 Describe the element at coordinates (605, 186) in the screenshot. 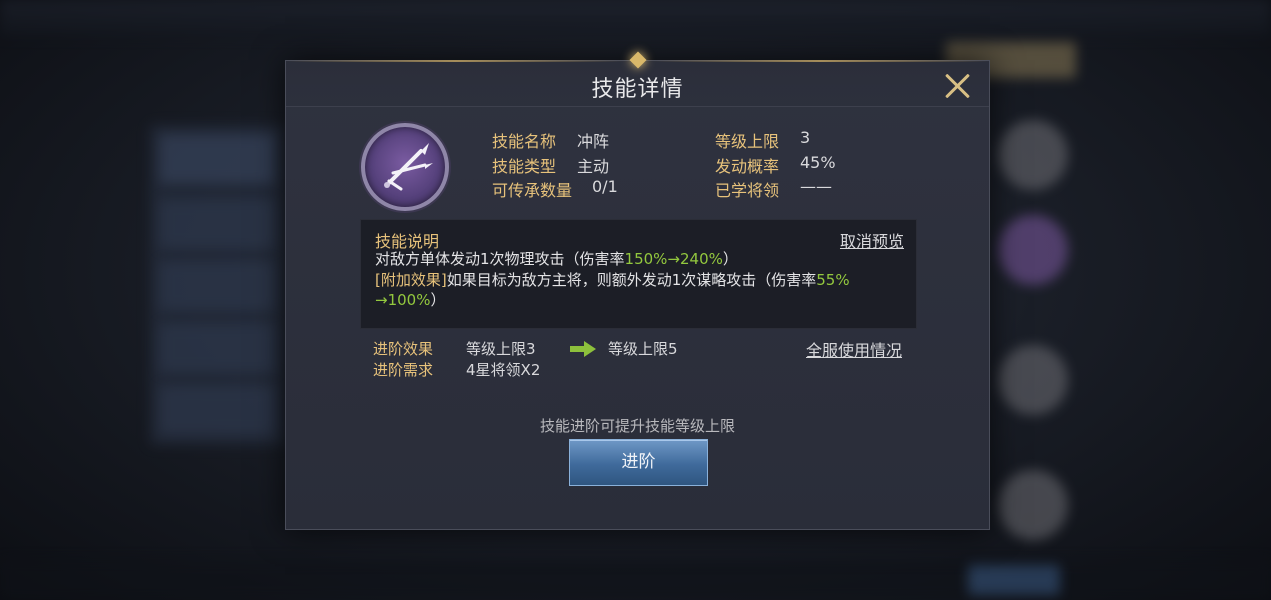

I see `inherit-count-value: 0/1` at that location.